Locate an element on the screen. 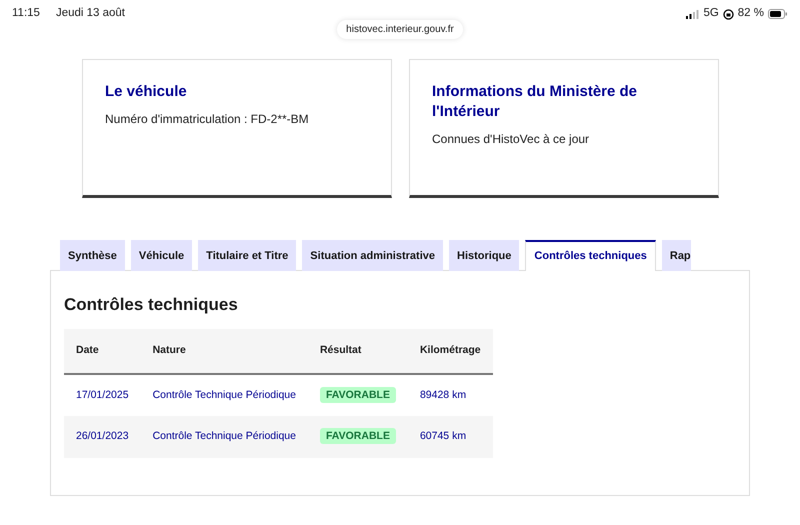 The width and height of the screenshot is (800, 525). battery-label: 82 % is located at coordinates (751, 14).